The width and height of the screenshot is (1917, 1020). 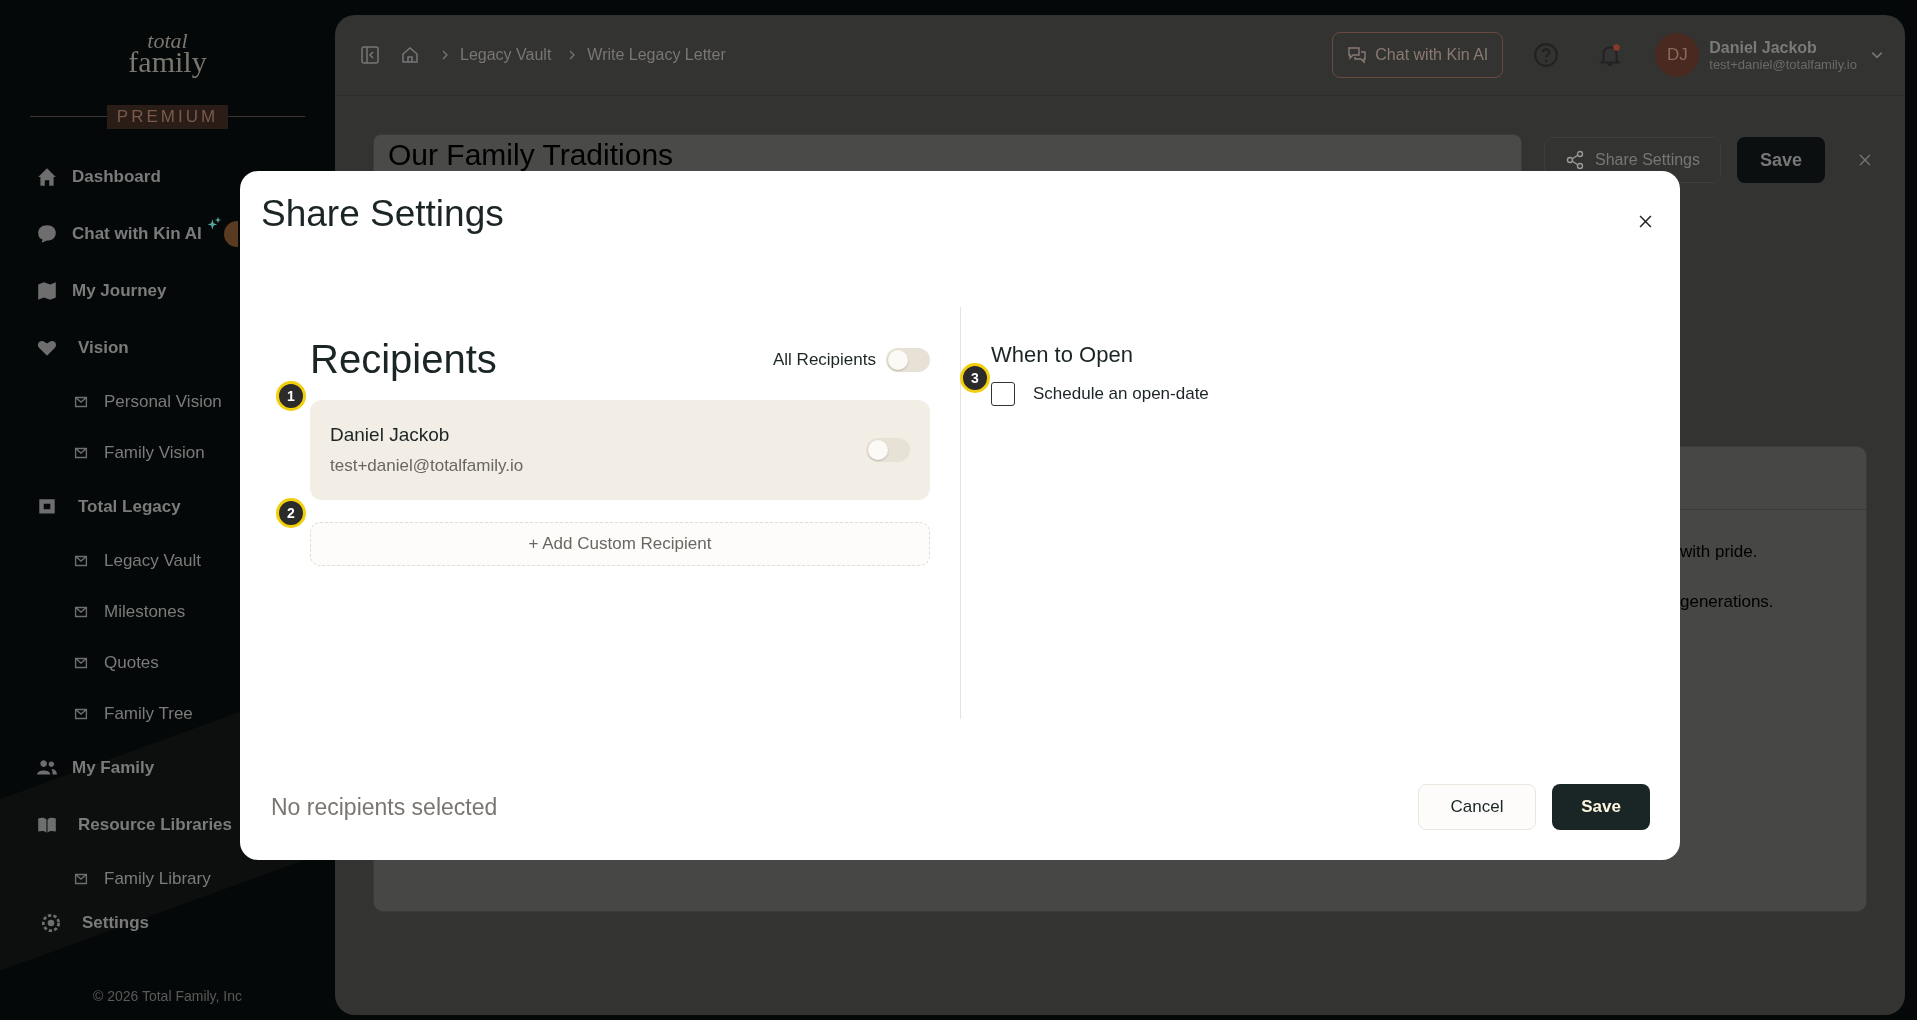 I want to click on letter-text: generations., so click(x=1727, y=601).